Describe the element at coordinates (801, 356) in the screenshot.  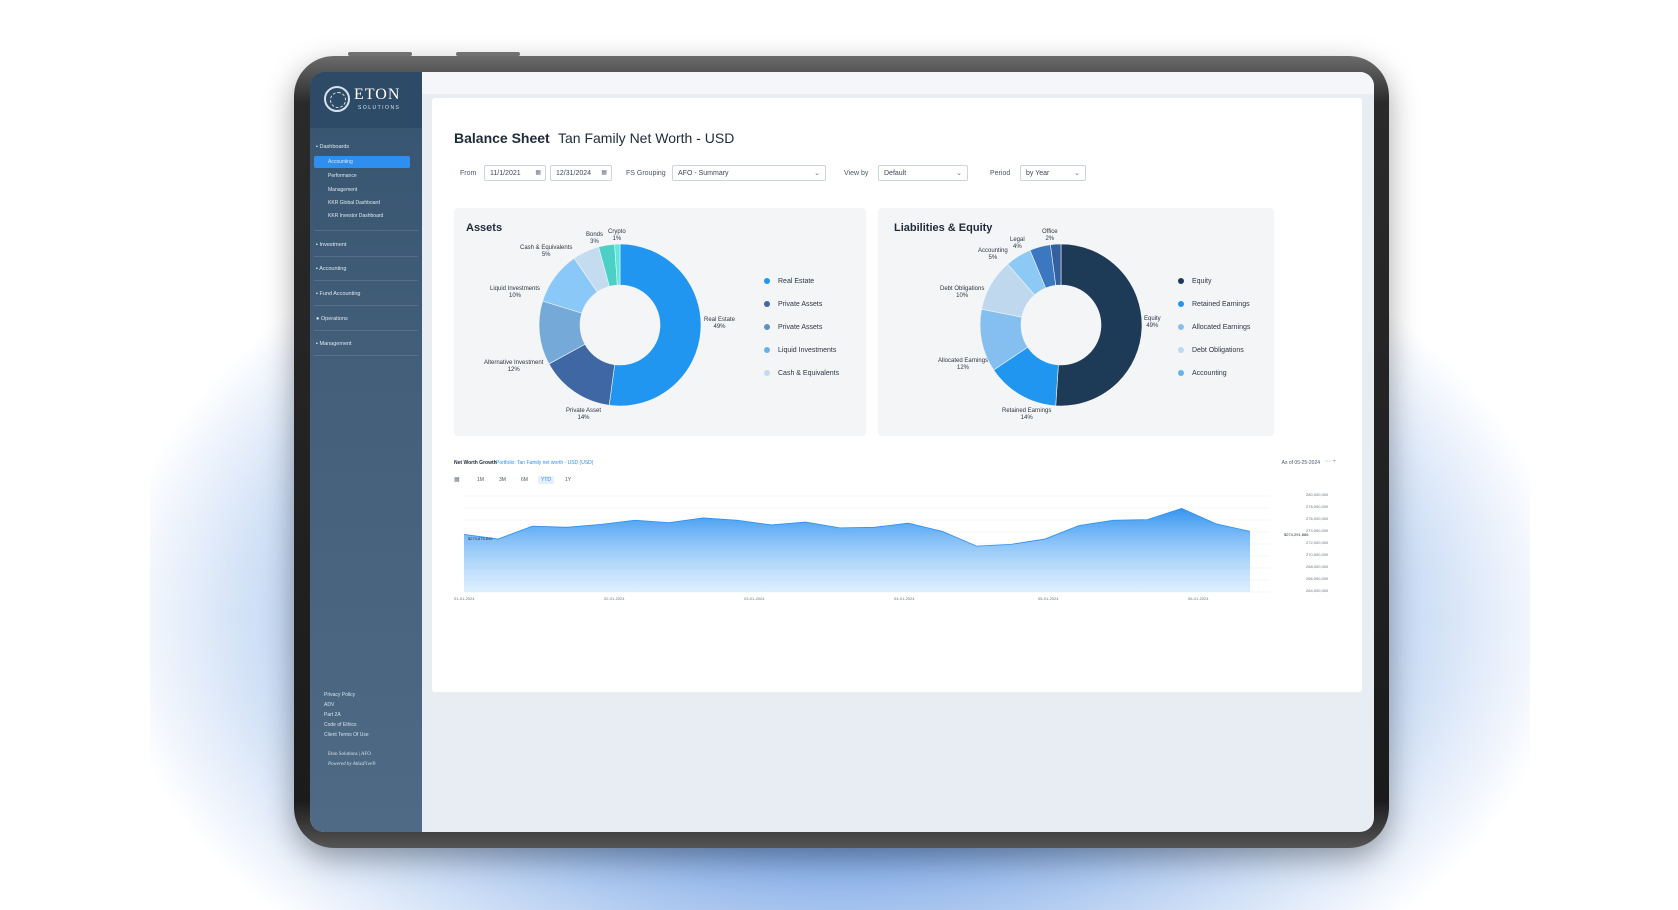
I see `legend-item: Liquid Investments` at that location.